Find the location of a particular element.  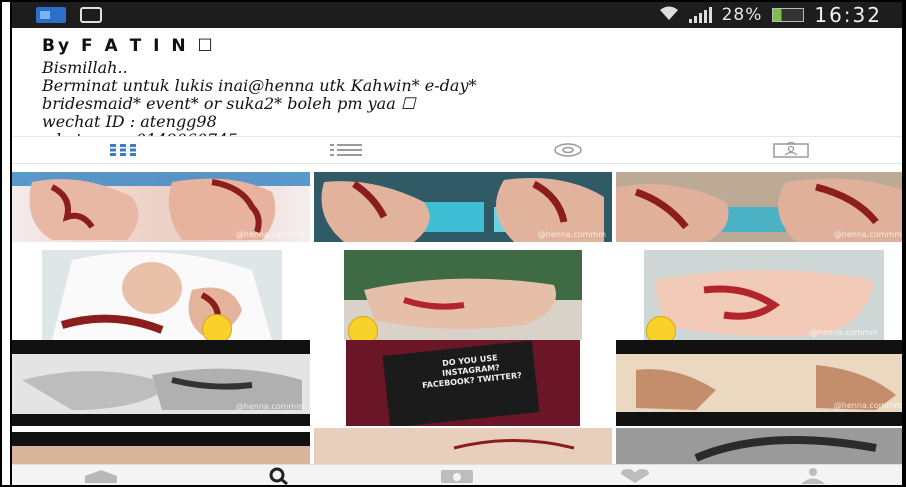

notification-app-icon is located at coordinates (51, 15).